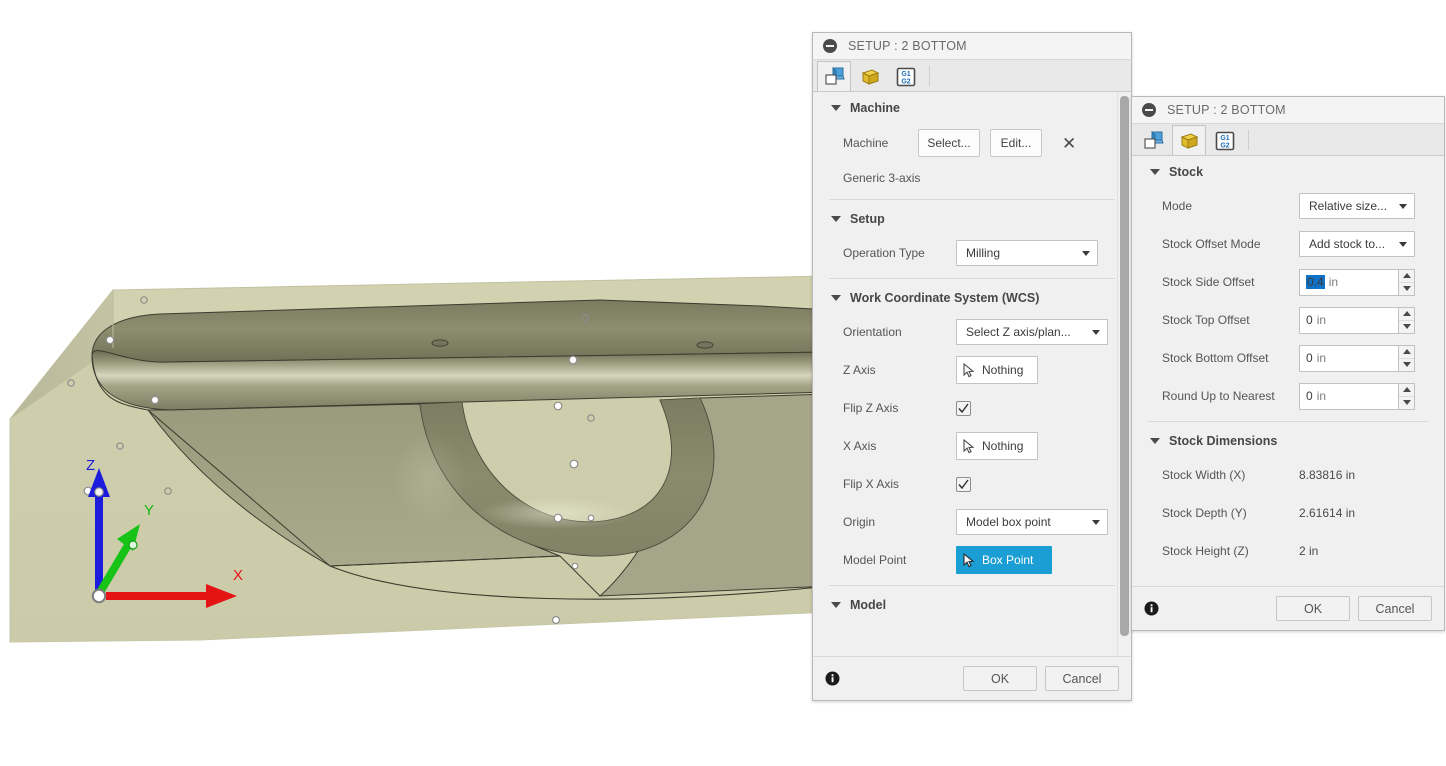 The image size is (1446, 766). What do you see at coordinates (1032, 522) in the screenshot?
I see `origin-select: Model box point` at bounding box center [1032, 522].